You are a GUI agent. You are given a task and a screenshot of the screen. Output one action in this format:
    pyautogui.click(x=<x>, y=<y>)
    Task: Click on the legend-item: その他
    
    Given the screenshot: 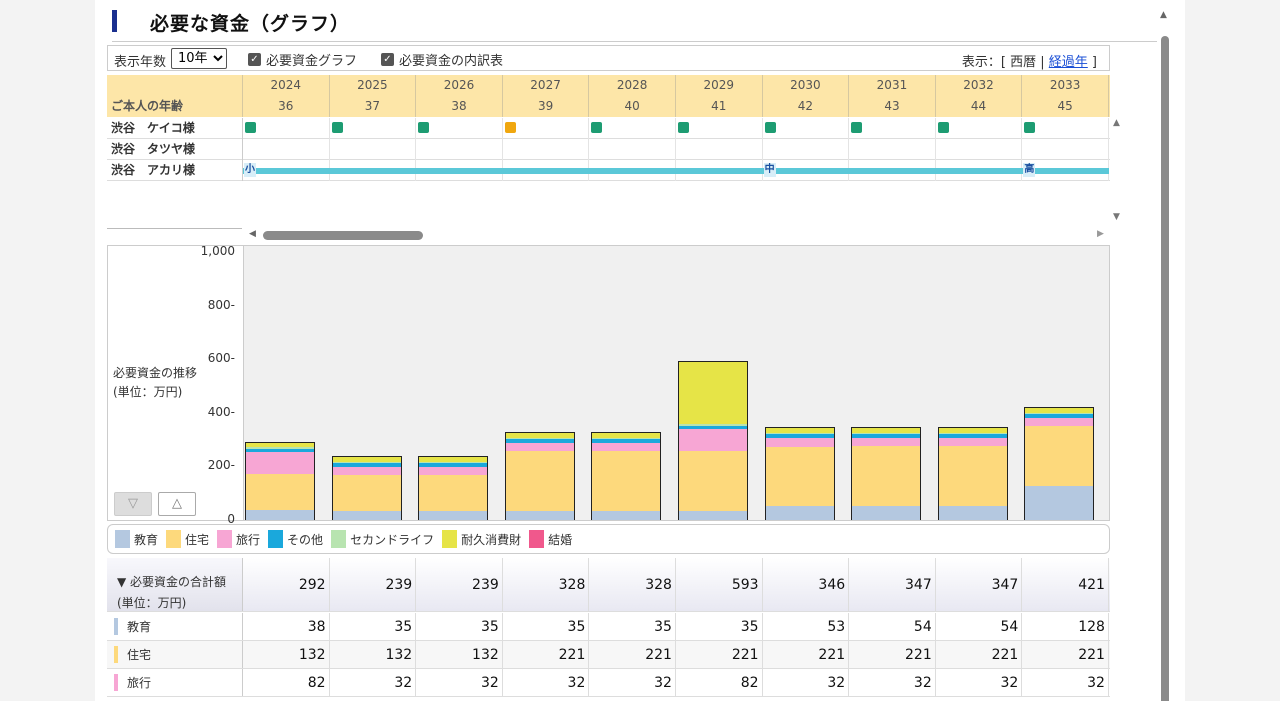 What is the action you would take?
    pyautogui.click(x=295, y=539)
    